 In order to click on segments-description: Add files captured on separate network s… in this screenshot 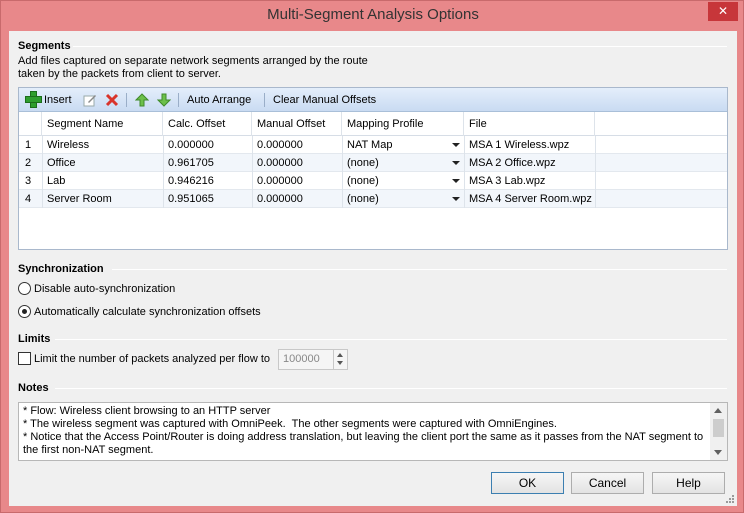, I will do `click(193, 67)`.